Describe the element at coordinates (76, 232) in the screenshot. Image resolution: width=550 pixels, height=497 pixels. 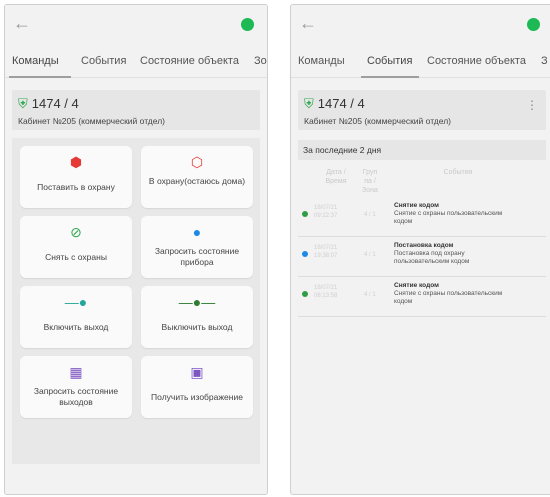
I see `shield-off-green-icon: ⊘` at that location.